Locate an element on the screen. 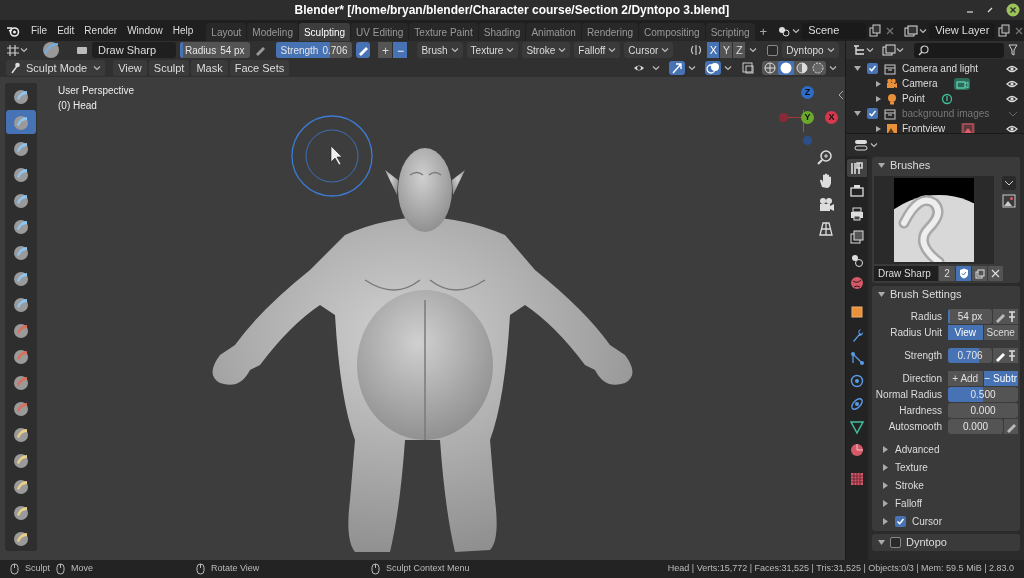  dropdown-menu: Brush is located at coordinates (440, 50).